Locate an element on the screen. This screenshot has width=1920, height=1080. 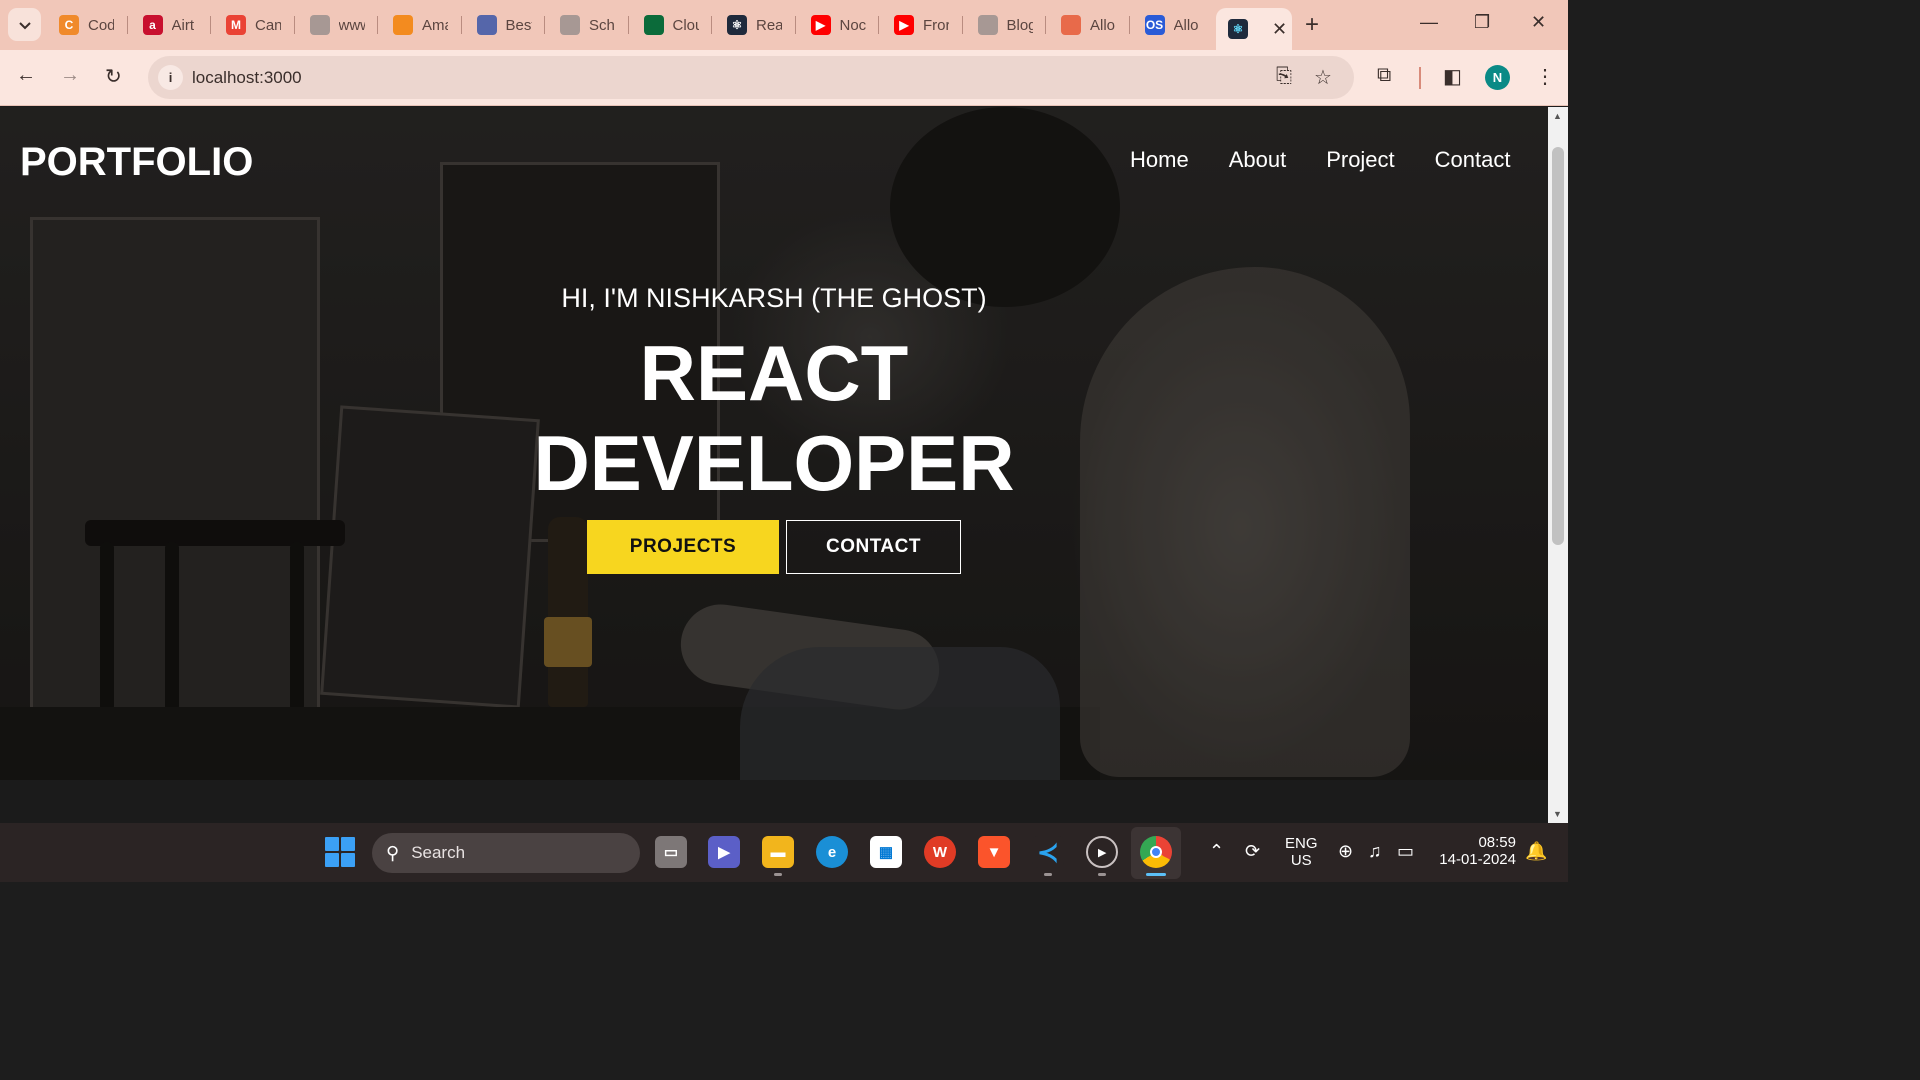
tab-label: Cod is located at coordinates (101, 25).